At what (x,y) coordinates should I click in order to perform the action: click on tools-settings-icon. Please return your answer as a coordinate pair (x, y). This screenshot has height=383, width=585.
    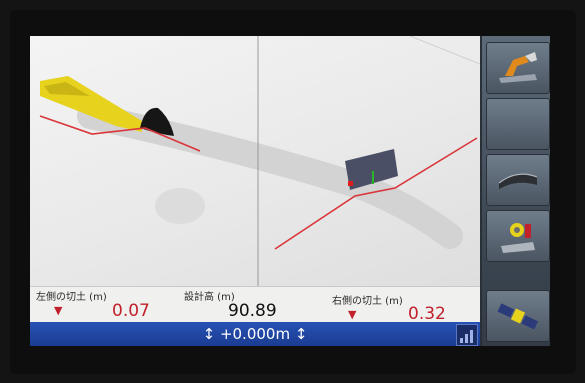
    Looking at the image, I should click on (518, 238).